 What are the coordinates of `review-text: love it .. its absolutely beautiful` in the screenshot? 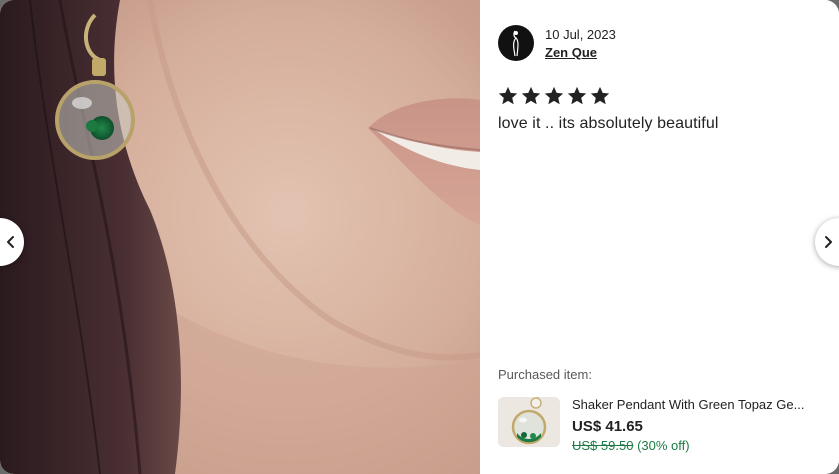 It's located at (608, 123).